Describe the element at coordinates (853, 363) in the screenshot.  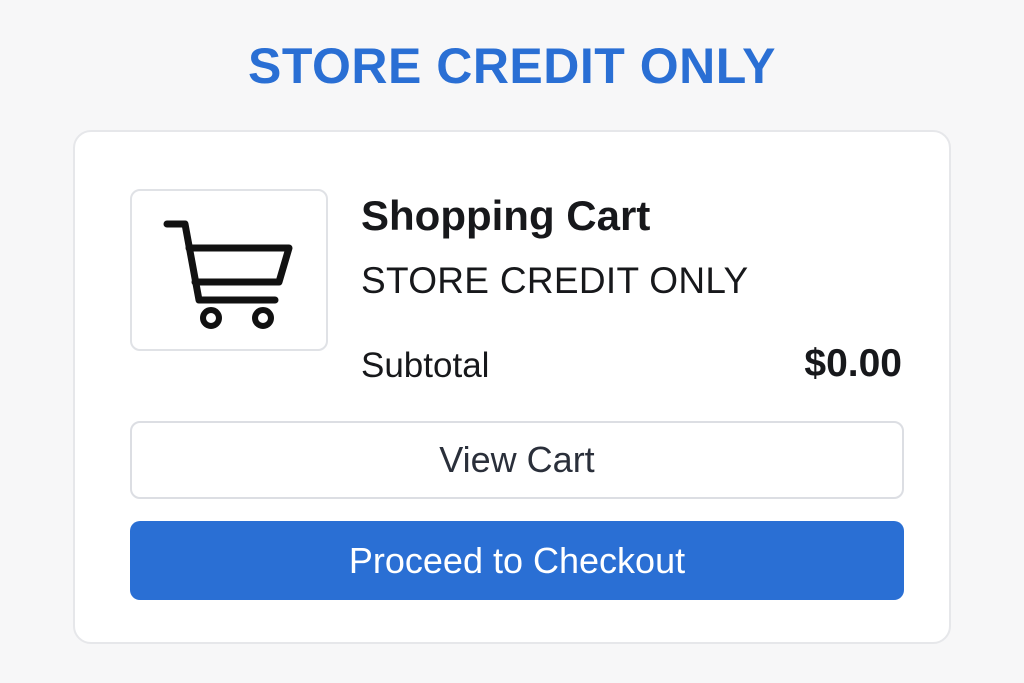
I see `subtotal-value: $0.00` at that location.